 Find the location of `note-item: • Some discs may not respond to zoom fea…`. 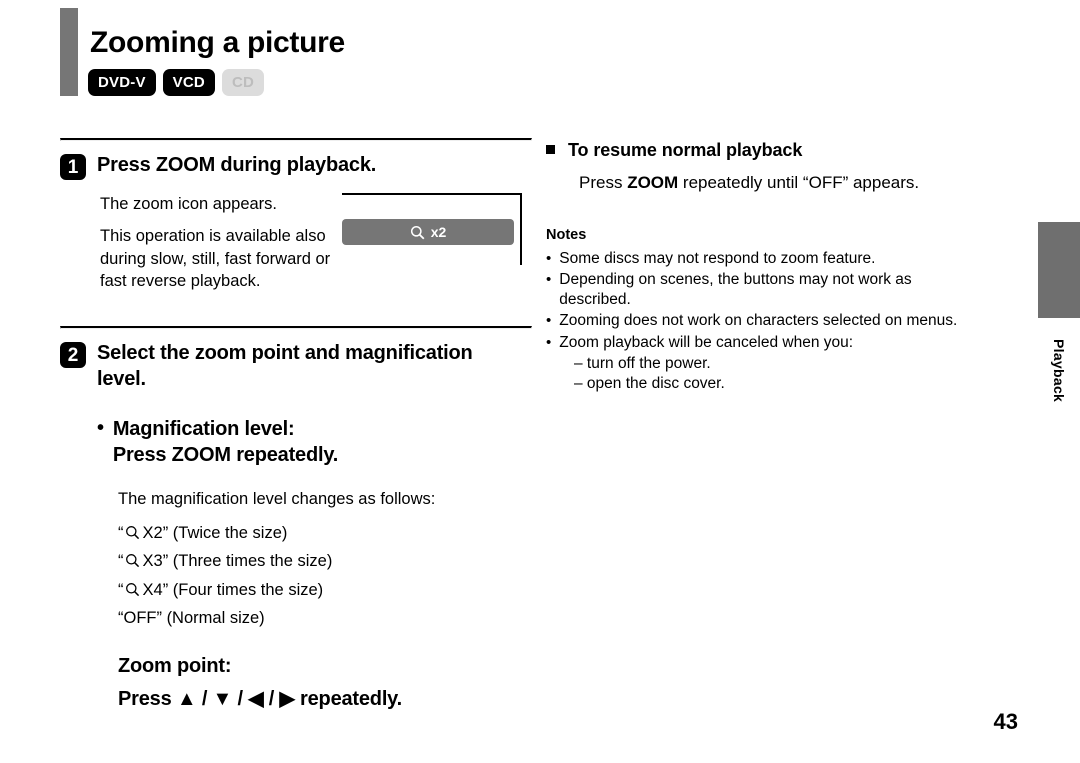

note-item: • Some discs may not respond to zoom fea… is located at coordinates (780, 259).